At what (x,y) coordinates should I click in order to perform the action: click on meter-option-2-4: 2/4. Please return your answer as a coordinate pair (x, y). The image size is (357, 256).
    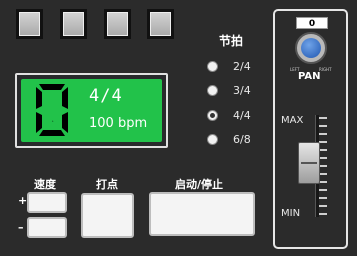
    Looking at the image, I should click on (229, 66).